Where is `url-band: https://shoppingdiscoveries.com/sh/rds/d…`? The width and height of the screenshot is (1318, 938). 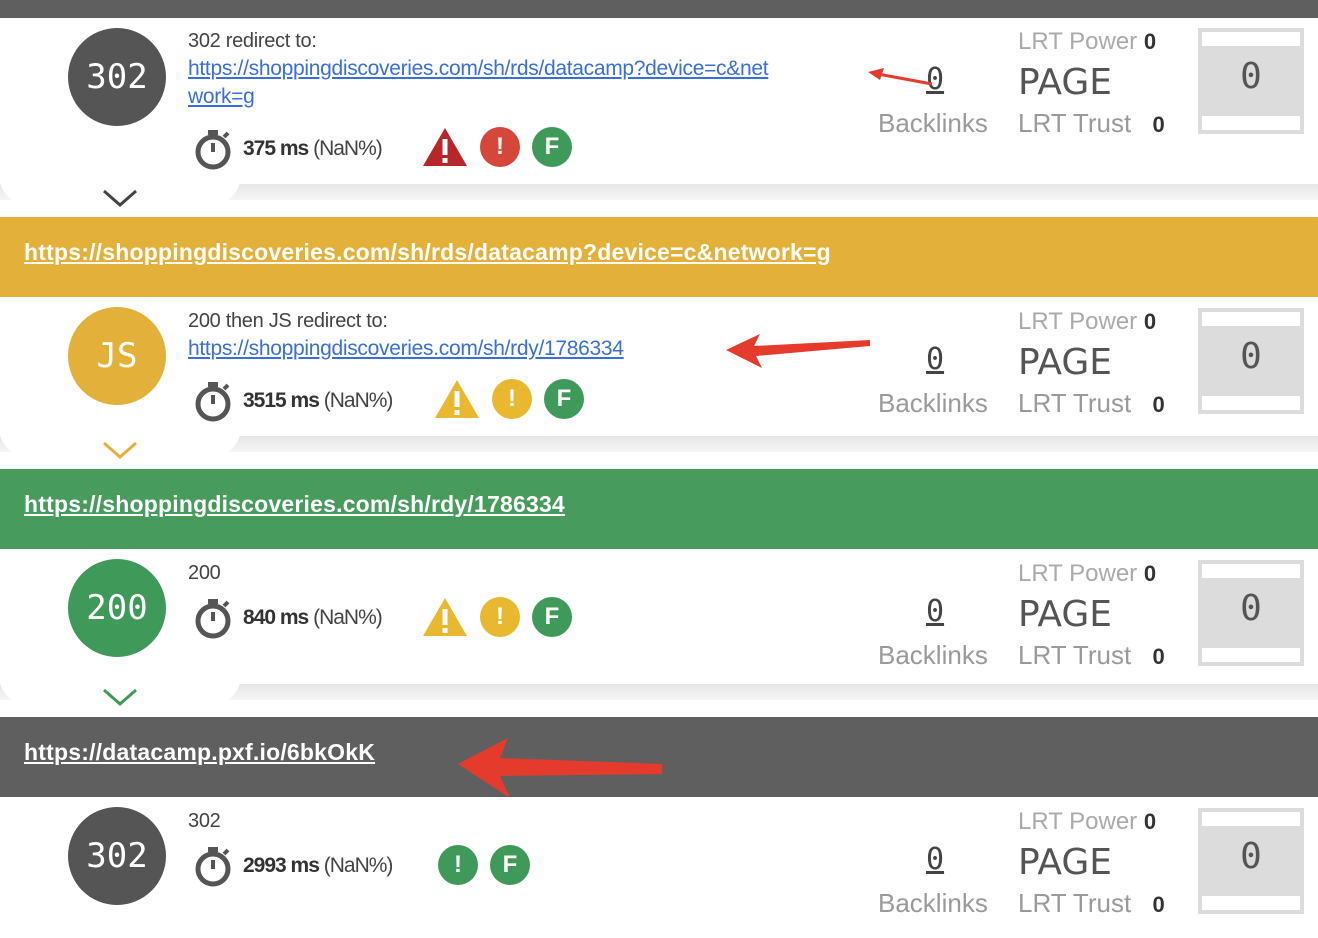 url-band: https://shoppingdiscoveries.com/sh/rds/d… is located at coordinates (659, 257).